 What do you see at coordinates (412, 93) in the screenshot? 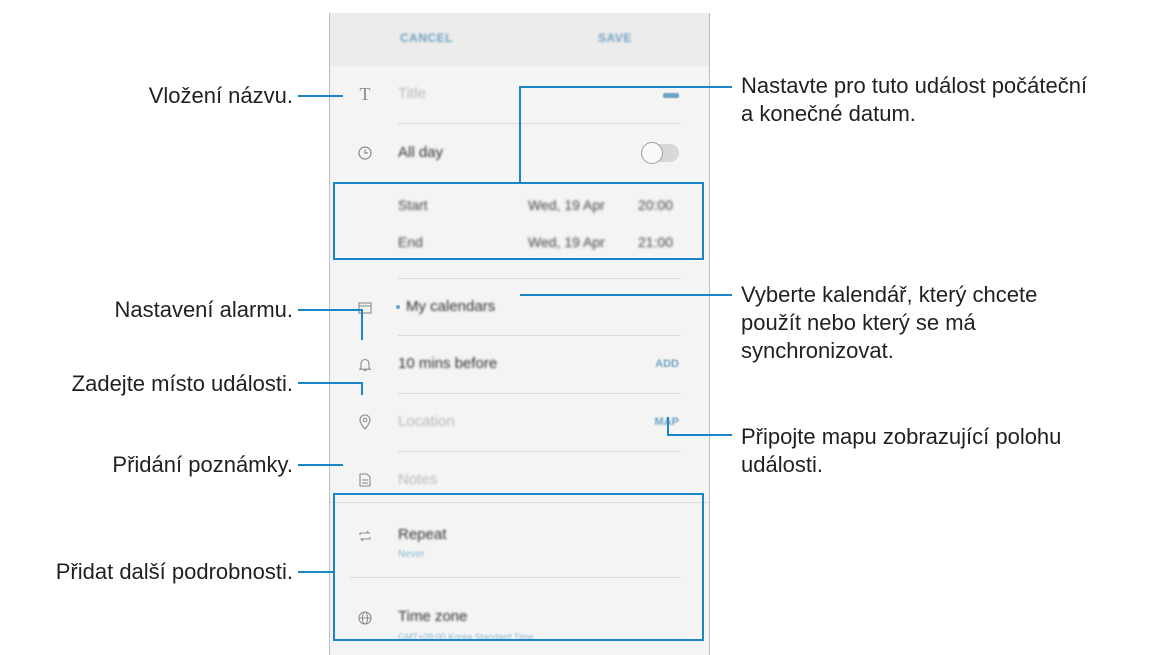
I see `title-input: Title` at bounding box center [412, 93].